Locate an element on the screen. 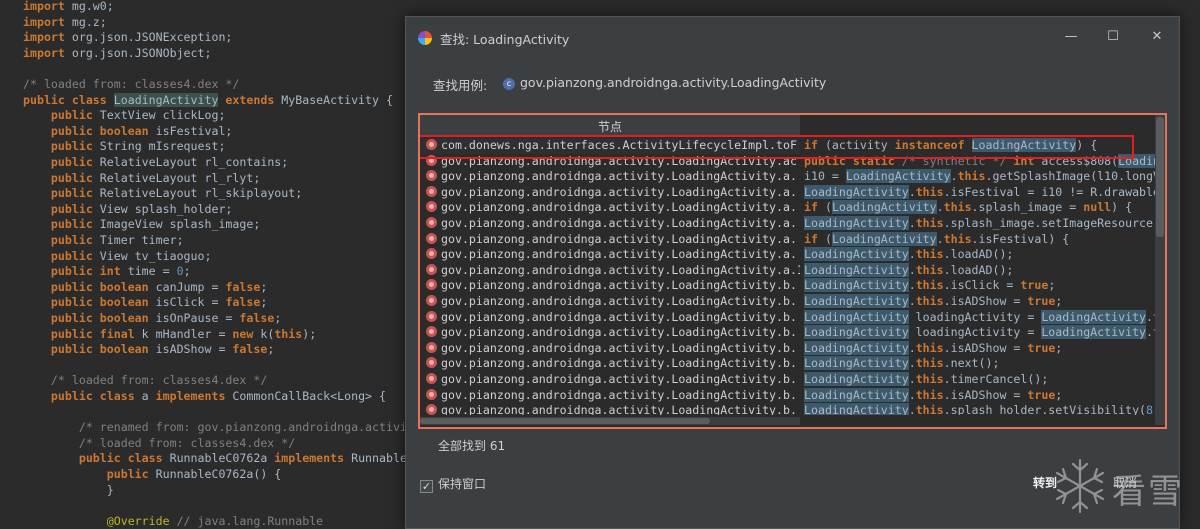 Image resolution: width=1200 pixels, height=529 pixels. maximize-button: ☐ is located at coordinates (1113, 37).